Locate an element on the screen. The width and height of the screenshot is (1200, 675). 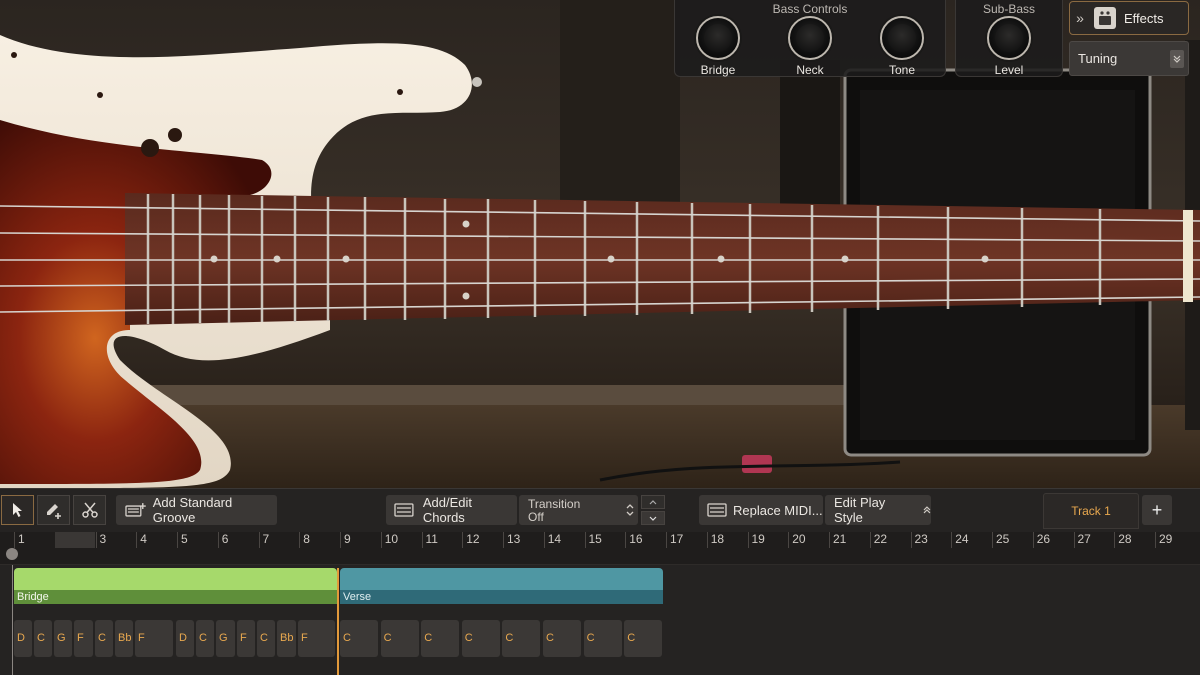
plus-icon: + is located at coordinates (1157, 509).